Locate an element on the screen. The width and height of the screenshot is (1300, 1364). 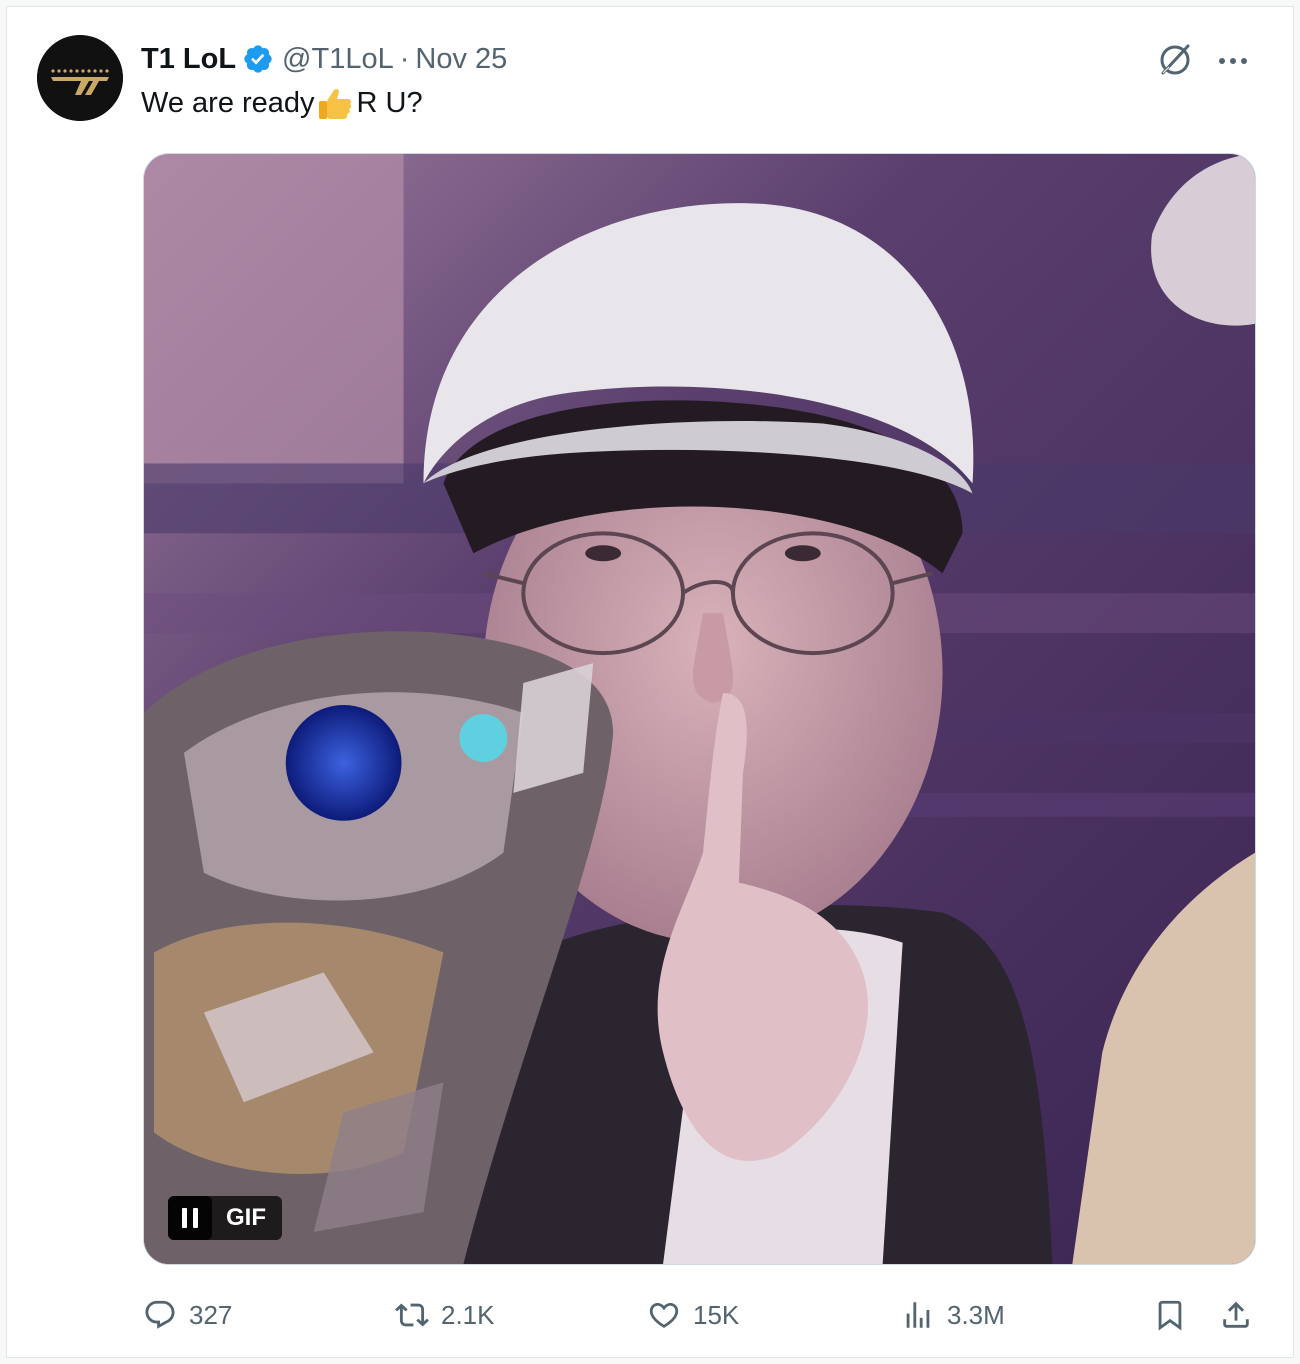
reply-count: 327 is located at coordinates (211, 1314).